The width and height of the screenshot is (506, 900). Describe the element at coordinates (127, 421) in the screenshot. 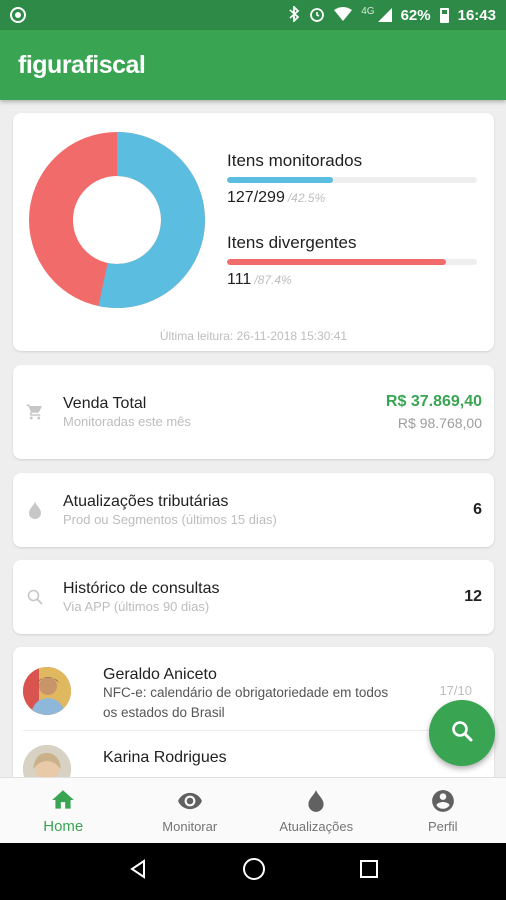

I see `total-sales-subtitle: Monitoradas este mês` at that location.